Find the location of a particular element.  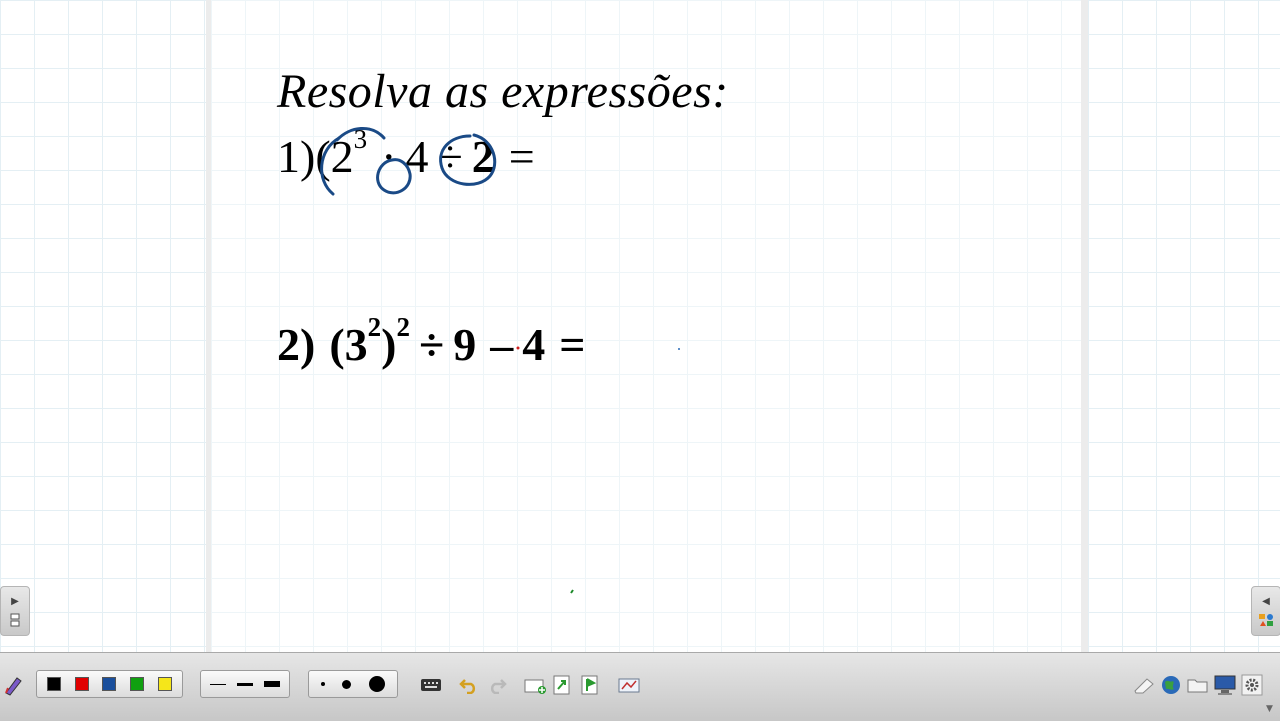

point-size-selector is located at coordinates (353, 684).